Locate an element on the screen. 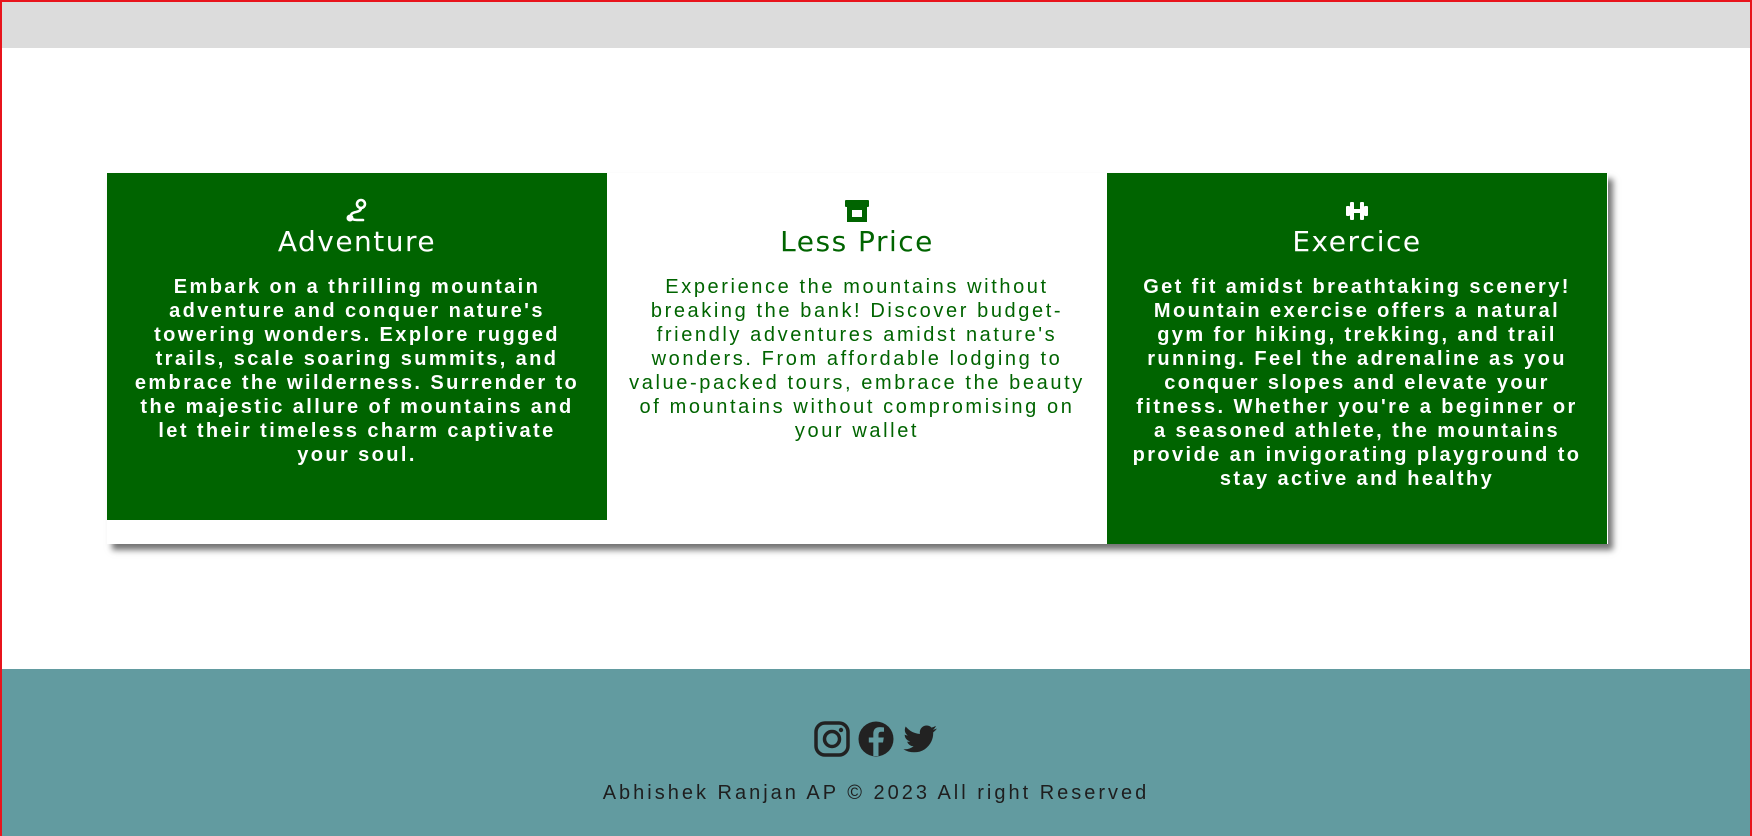 Image resolution: width=1752 pixels, height=836 pixels. route-icon is located at coordinates (356, 210).